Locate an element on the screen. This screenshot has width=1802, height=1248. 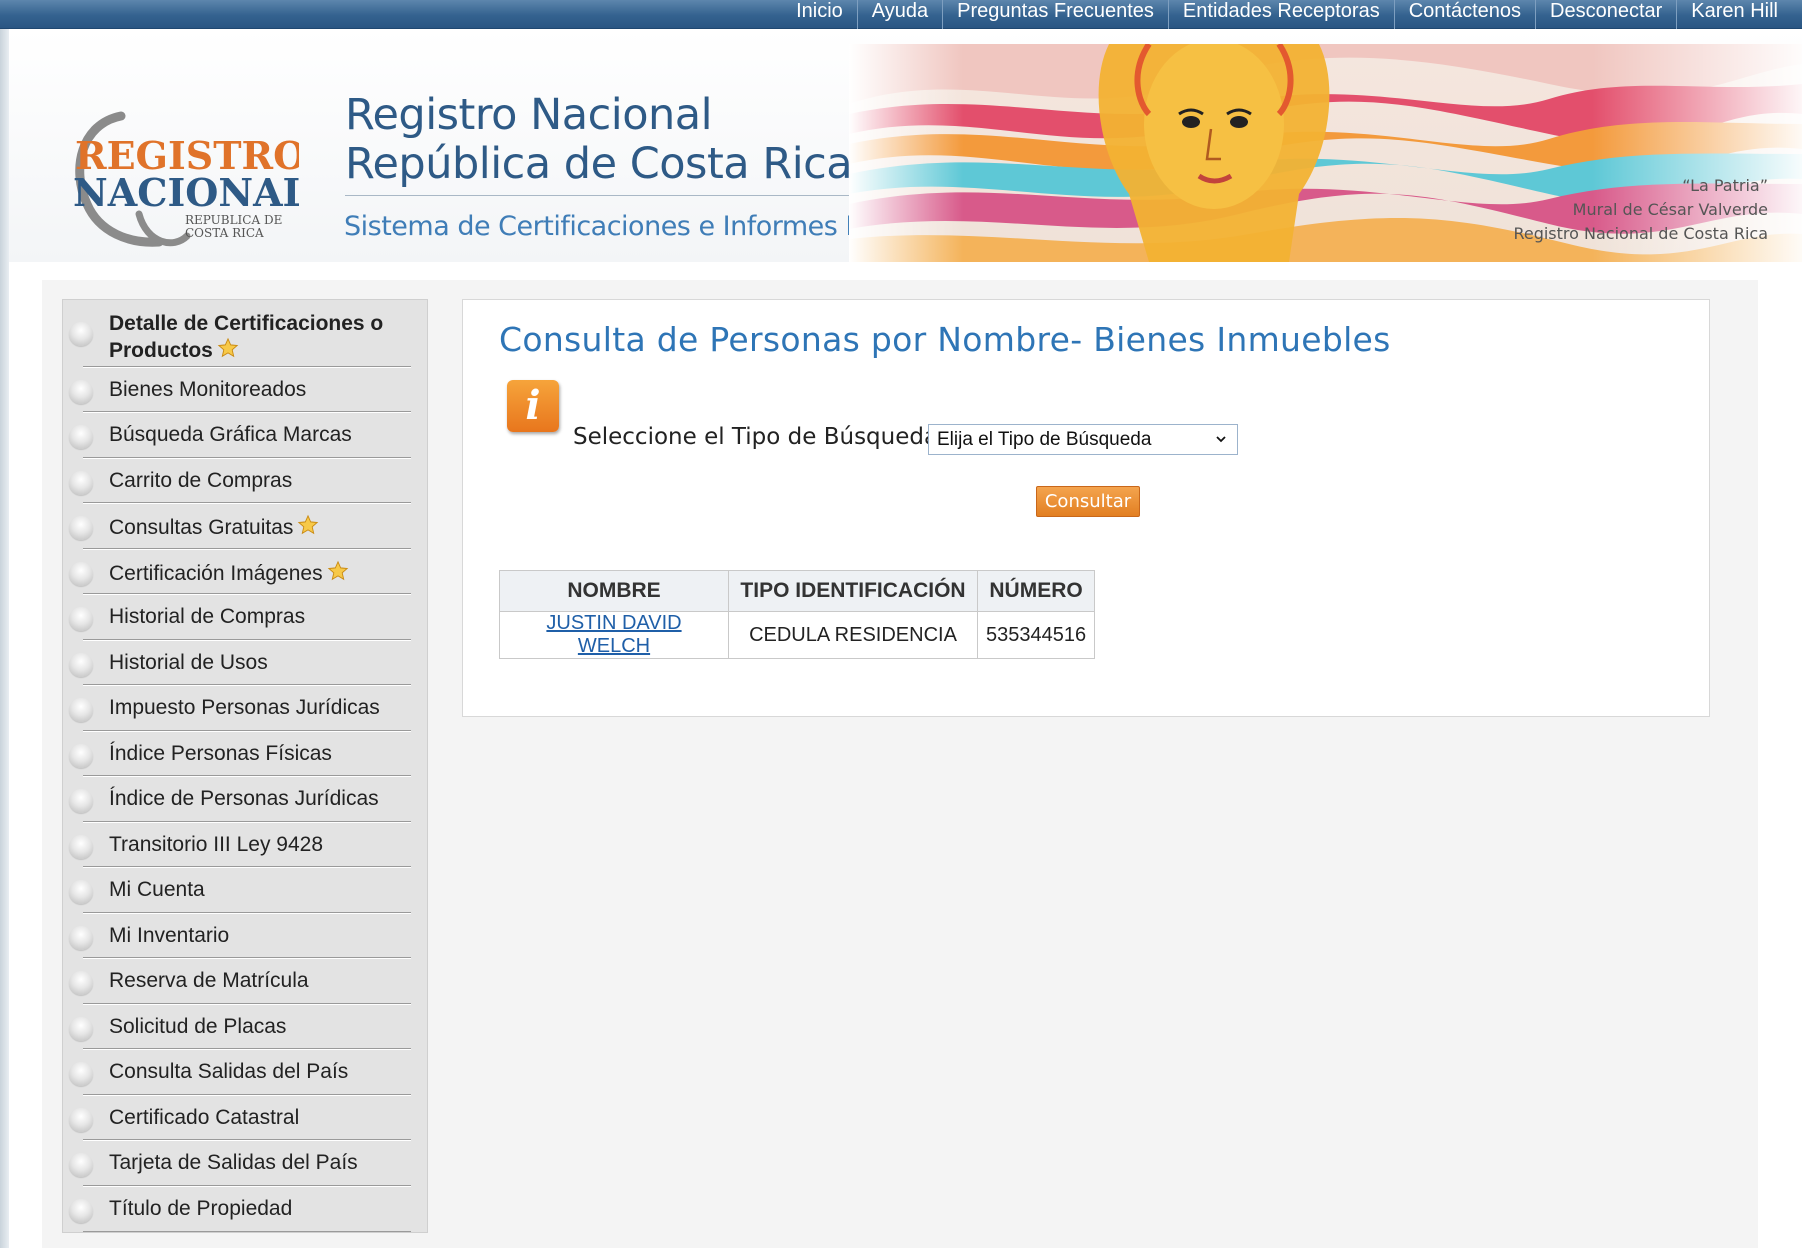
sidebar-item-label: Certificado Catastral is located at coordinates (204, 1117).